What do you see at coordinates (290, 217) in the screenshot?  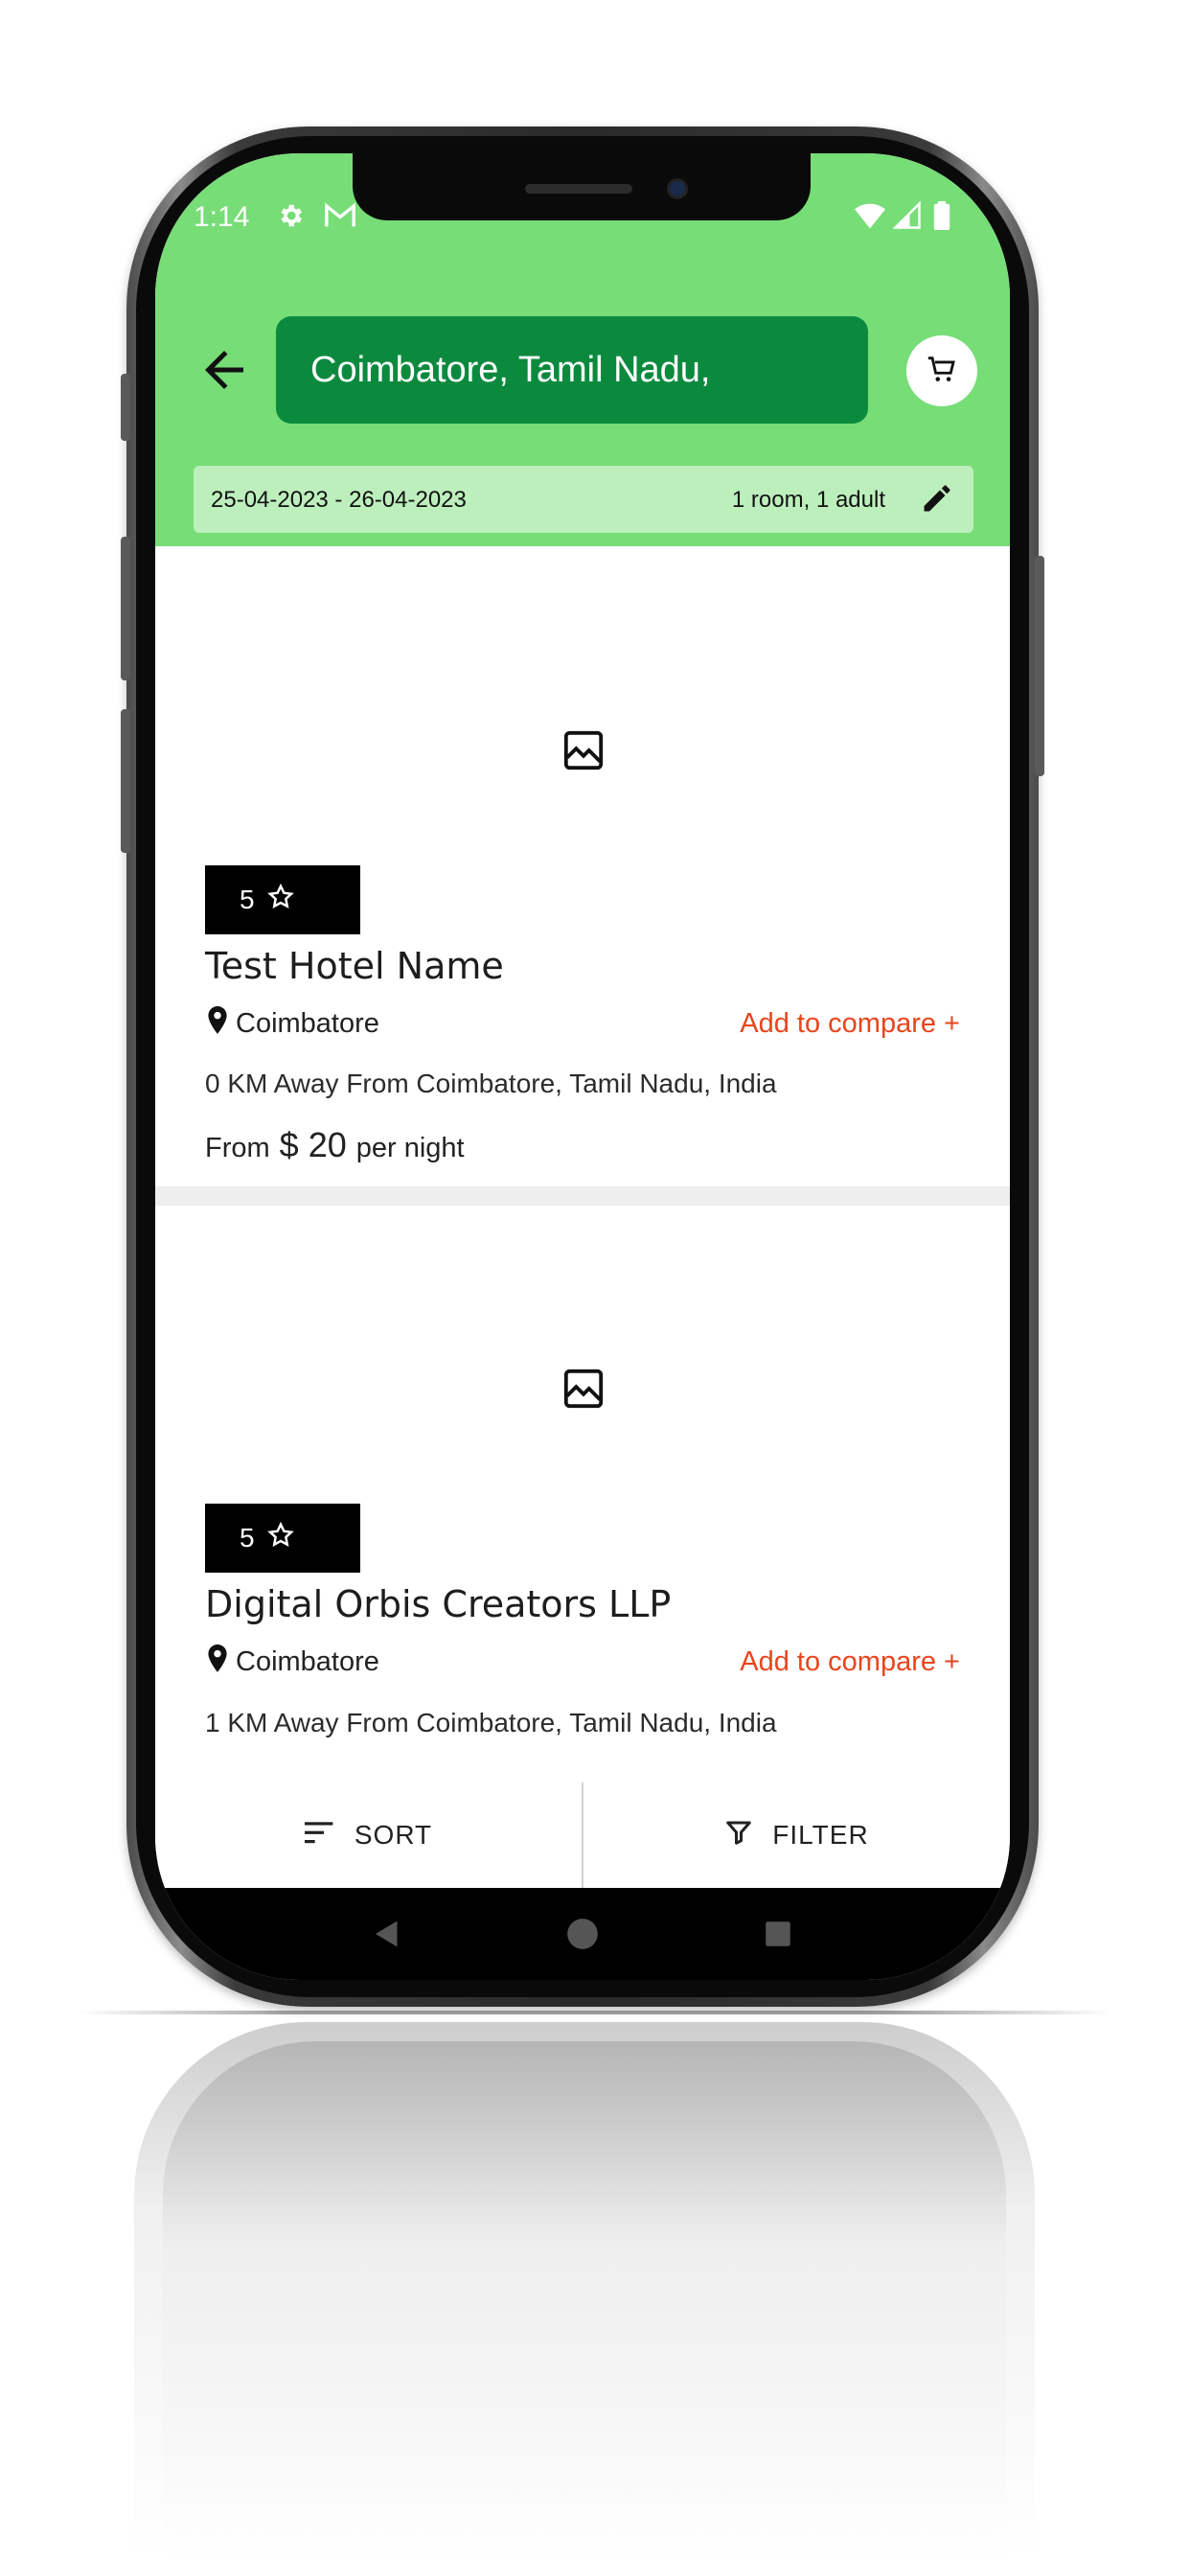 I see `settings-icon` at bounding box center [290, 217].